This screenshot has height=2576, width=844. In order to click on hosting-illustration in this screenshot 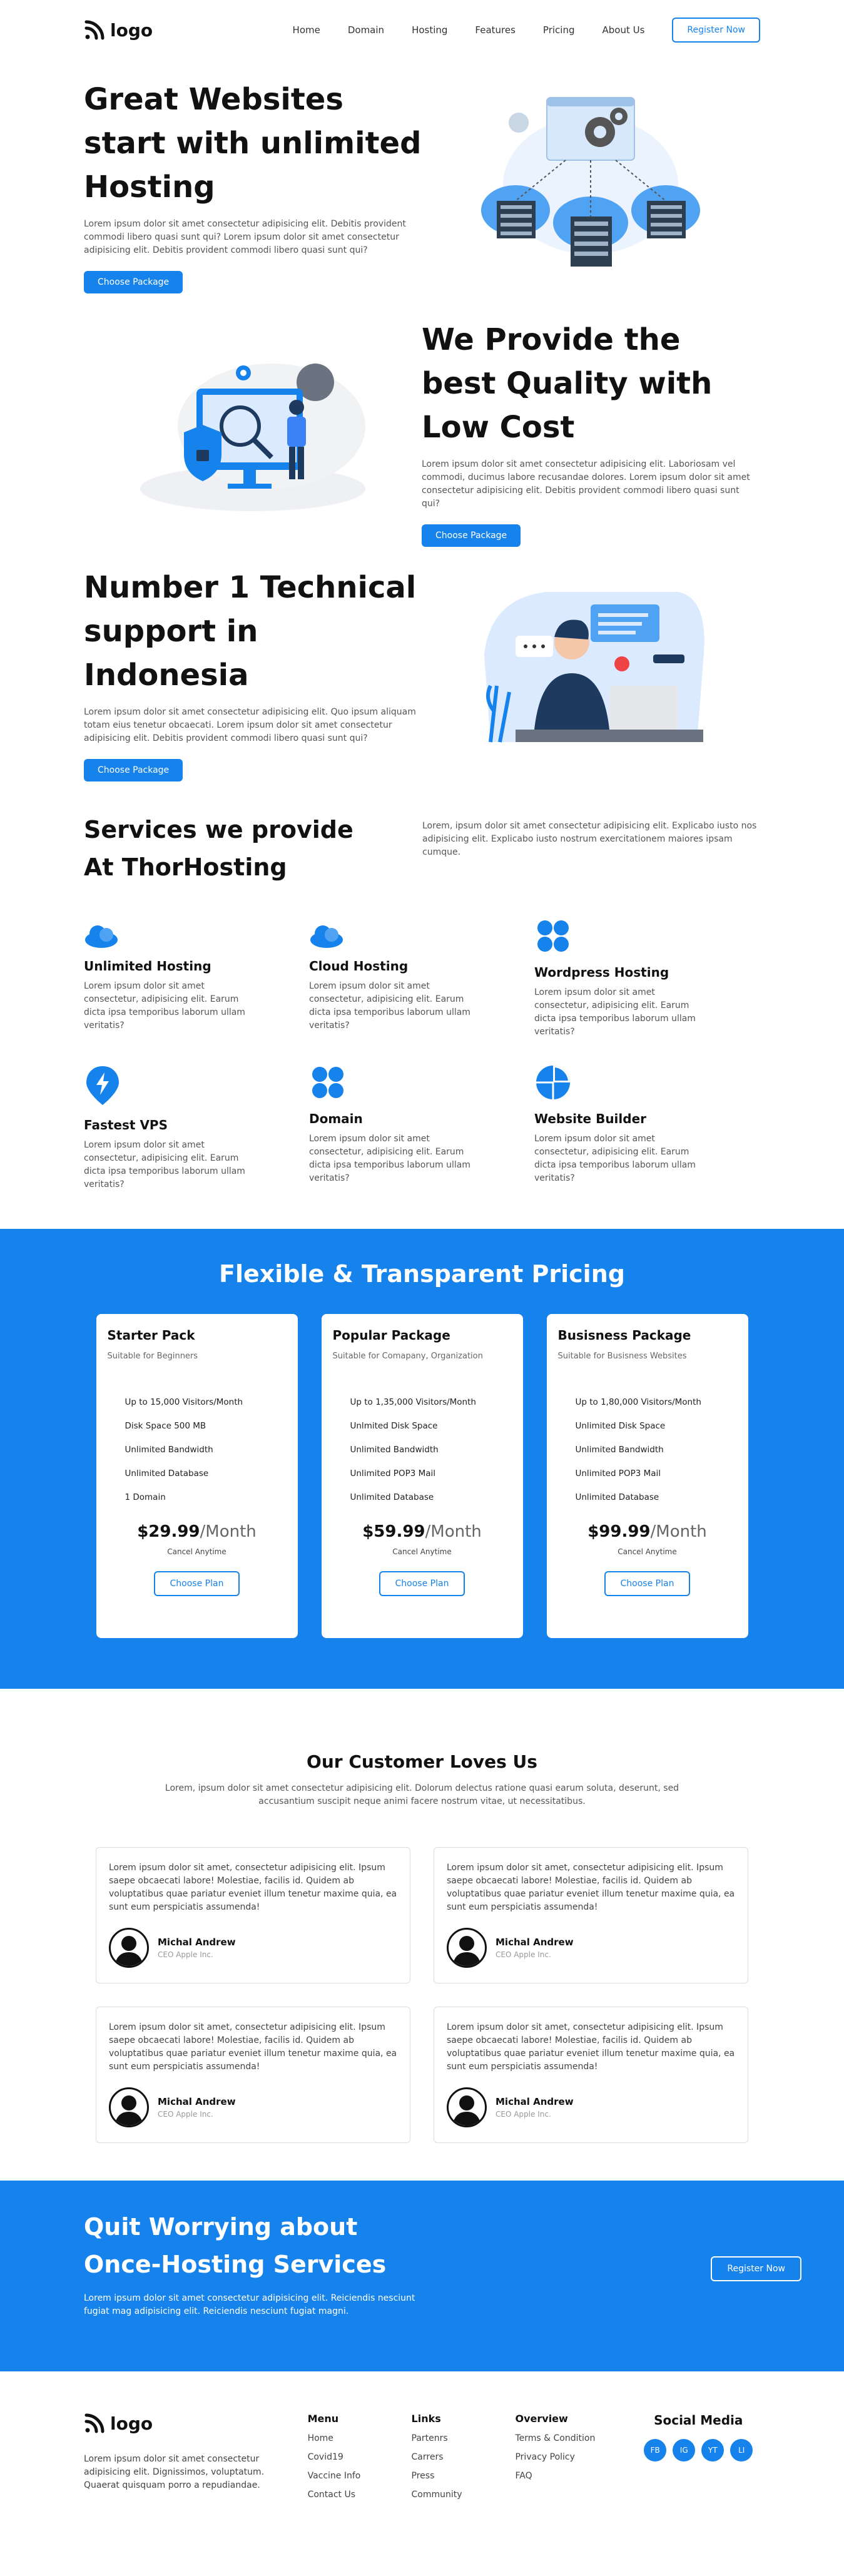, I will do `click(591, 189)`.